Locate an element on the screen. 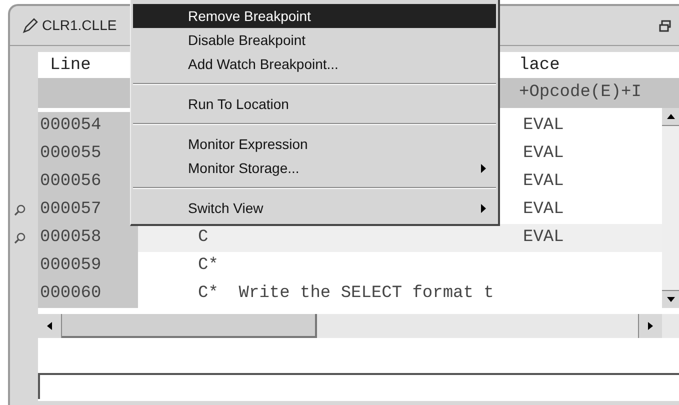  column-header: Line is located at coordinates (70, 65).